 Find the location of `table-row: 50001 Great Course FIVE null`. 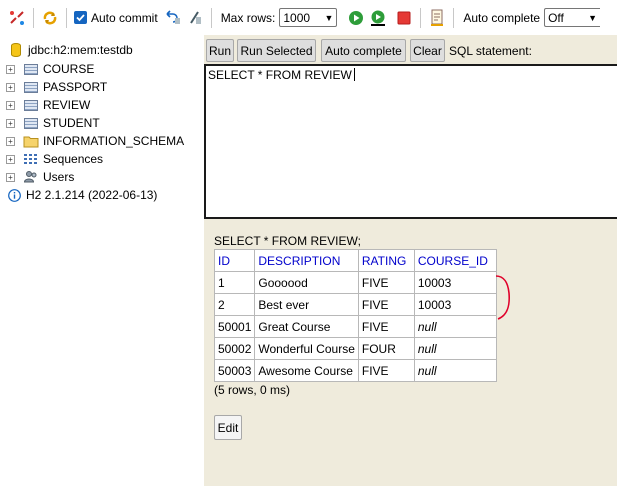

table-row: 50001 Great Course FIVE null is located at coordinates (355, 326).